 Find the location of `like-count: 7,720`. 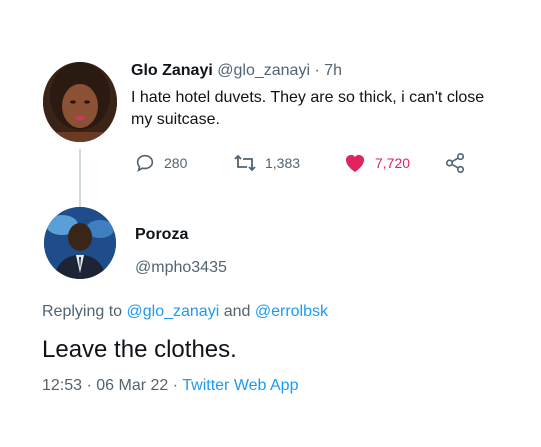

like-count: 7,720 is located at coordinates (393, 163).